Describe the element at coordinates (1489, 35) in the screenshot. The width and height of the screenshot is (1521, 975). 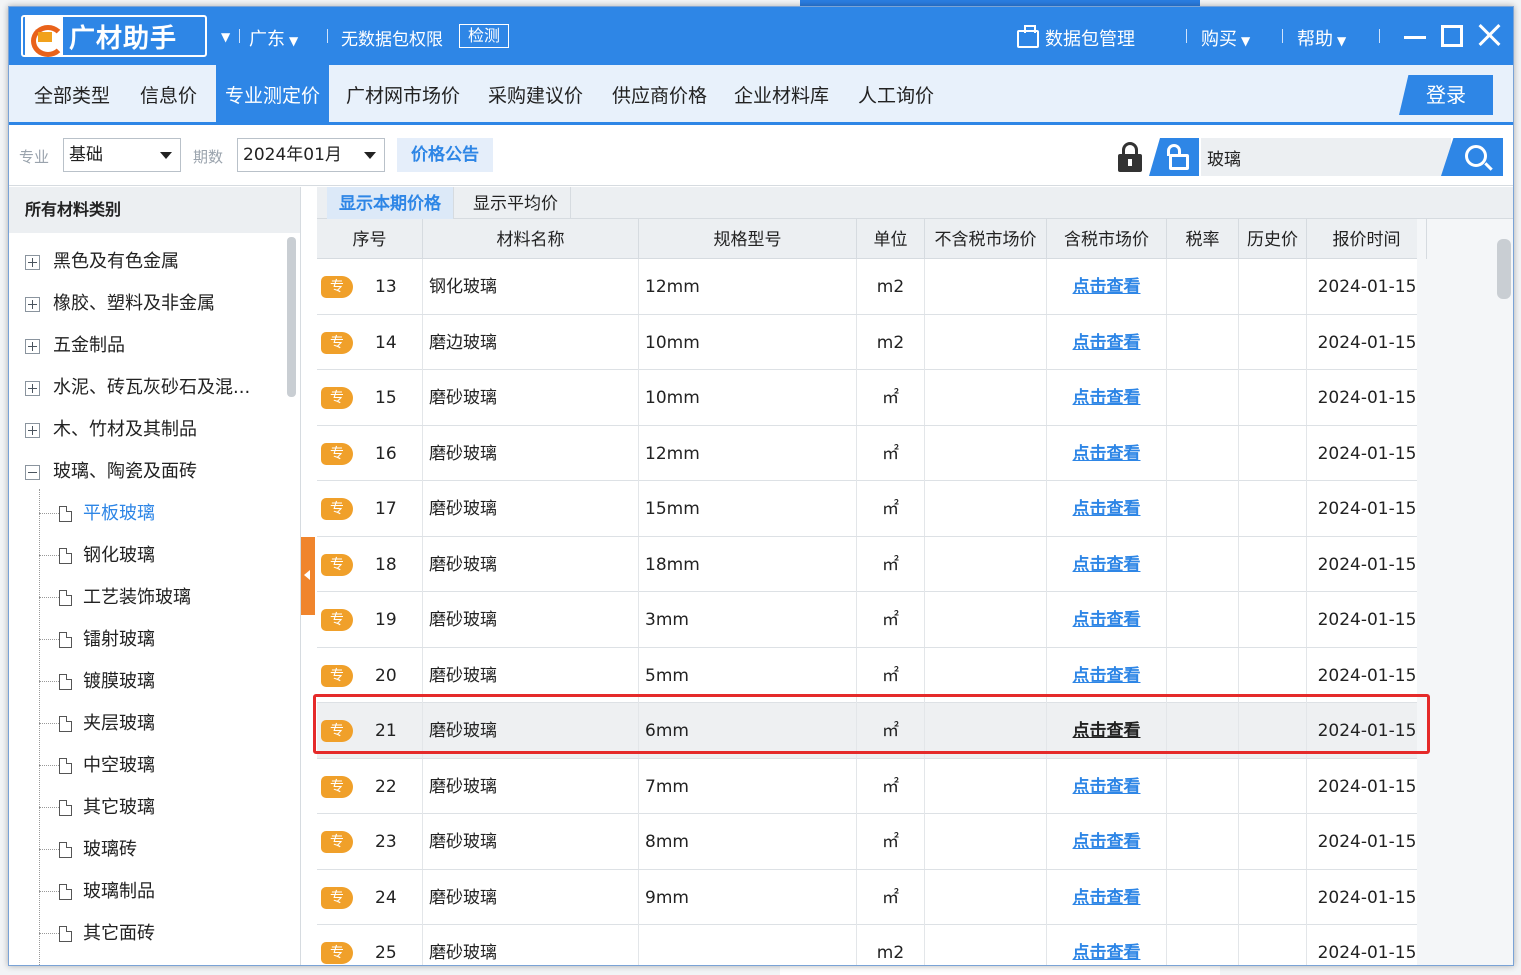
I see `close-button` at that location.